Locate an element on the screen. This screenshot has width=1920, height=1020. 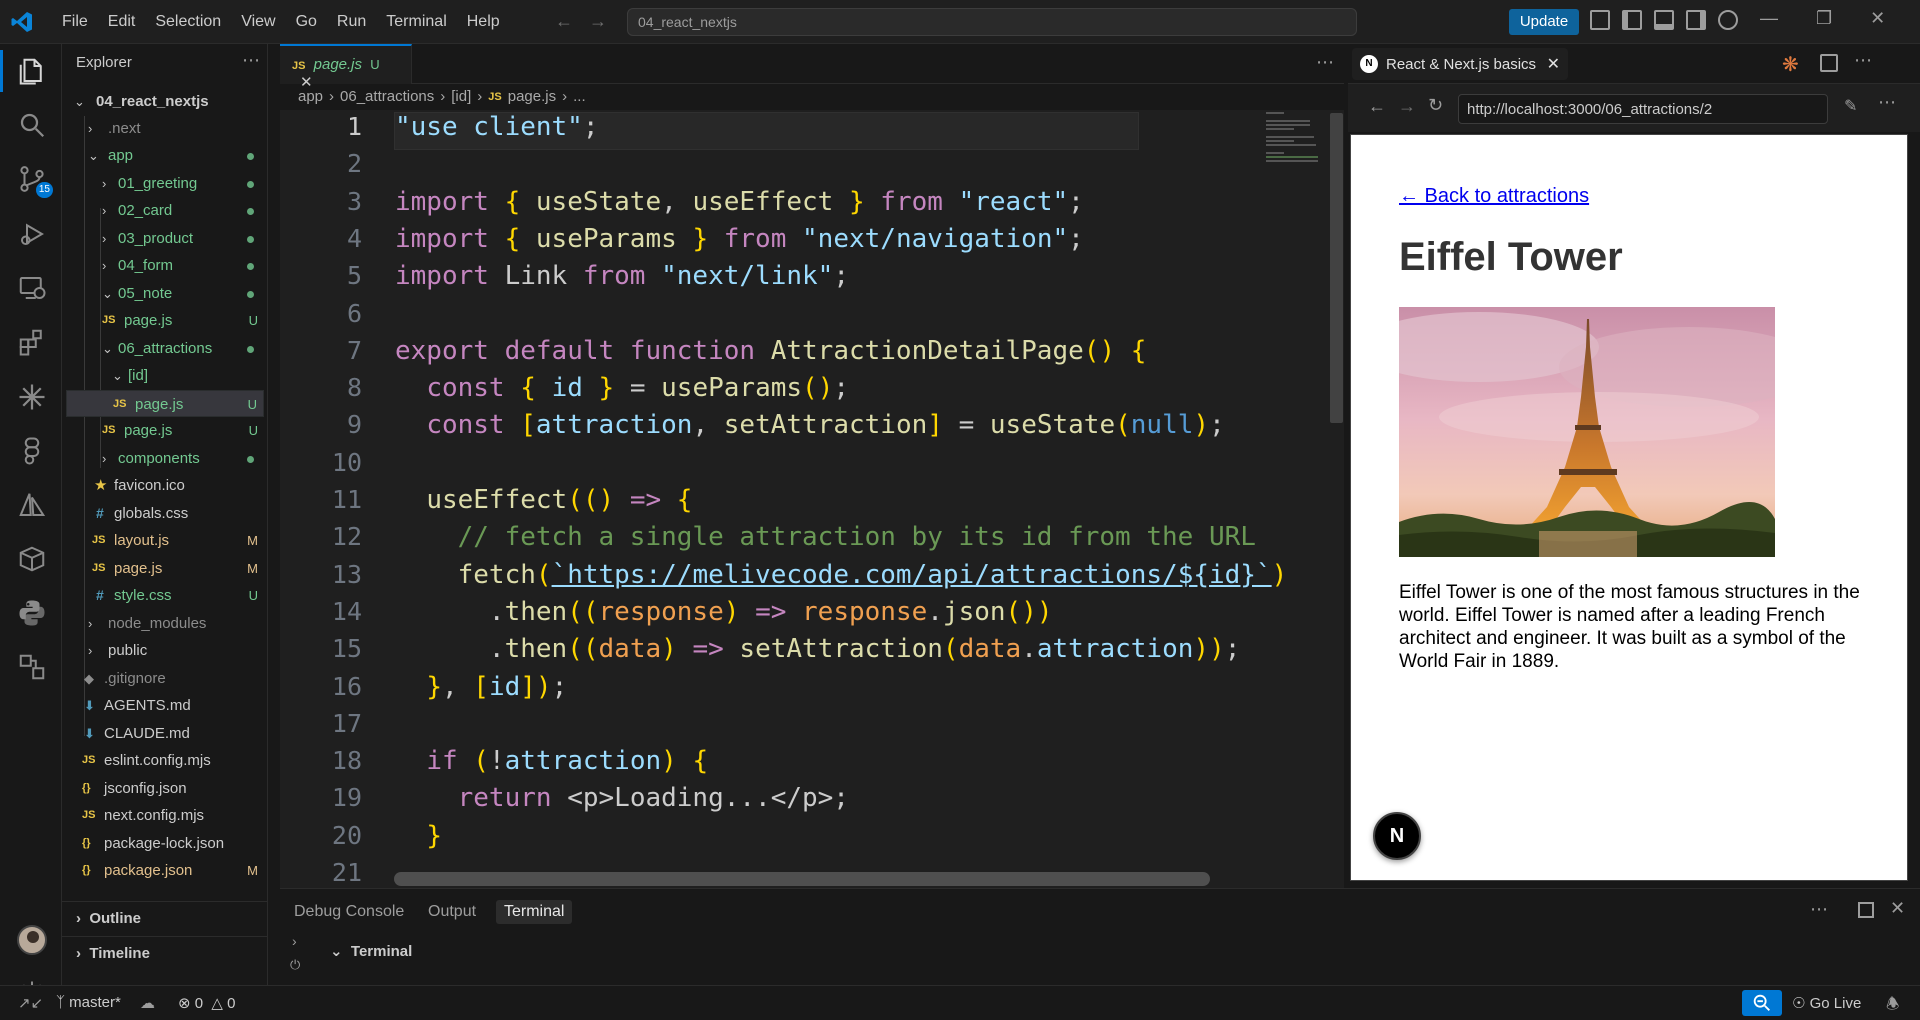
azure-icon is located at coordinates (32, 505).